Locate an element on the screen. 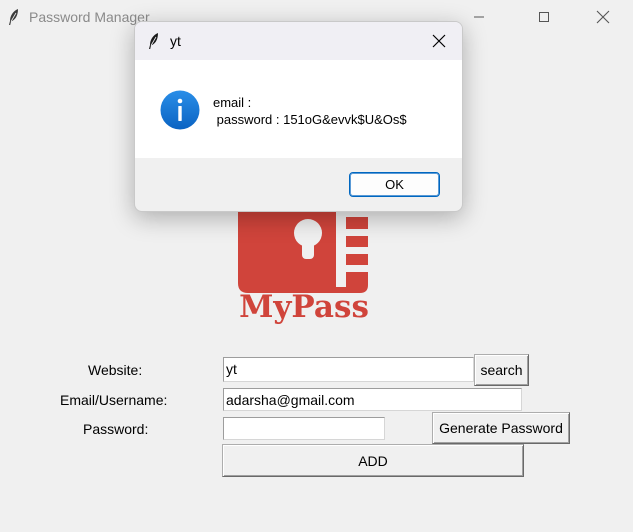  maximize-icon is located at coordinates (544, 17).